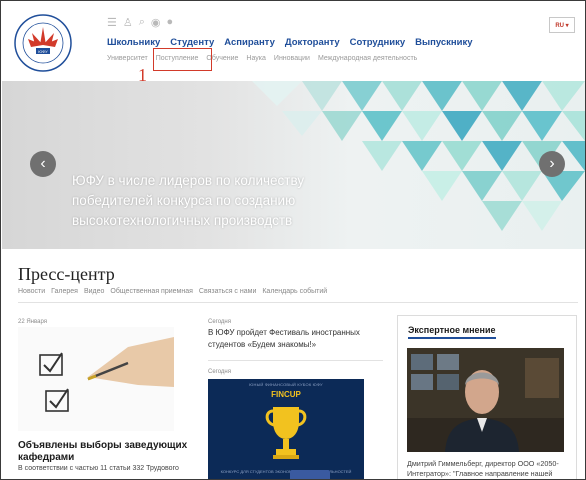 Image resolution: width=586 pixels, height=480 pixels. Describe the element at coordinates (367, 58) in the screenshot. I see `subnav-international: Международная деятельность` at that location.